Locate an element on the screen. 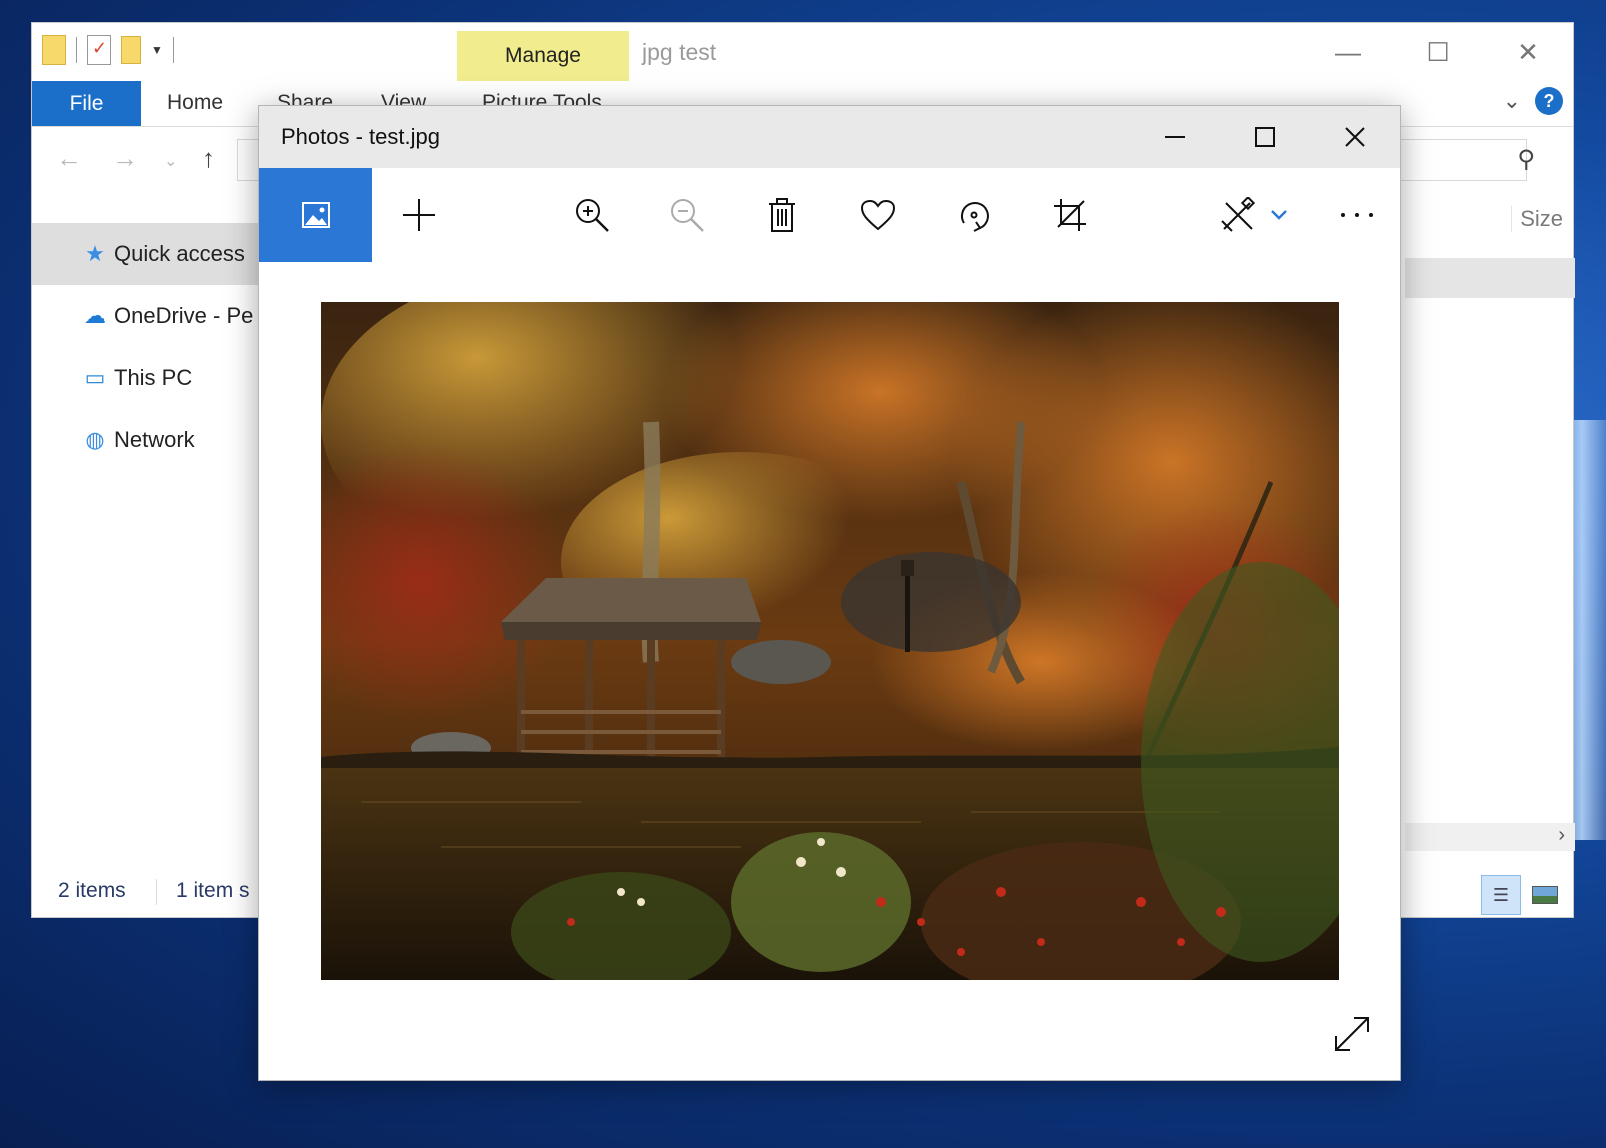 The height and width of the screenshot is (1148, 1606). photos-window-controls is located at coordinates (1265, 137).